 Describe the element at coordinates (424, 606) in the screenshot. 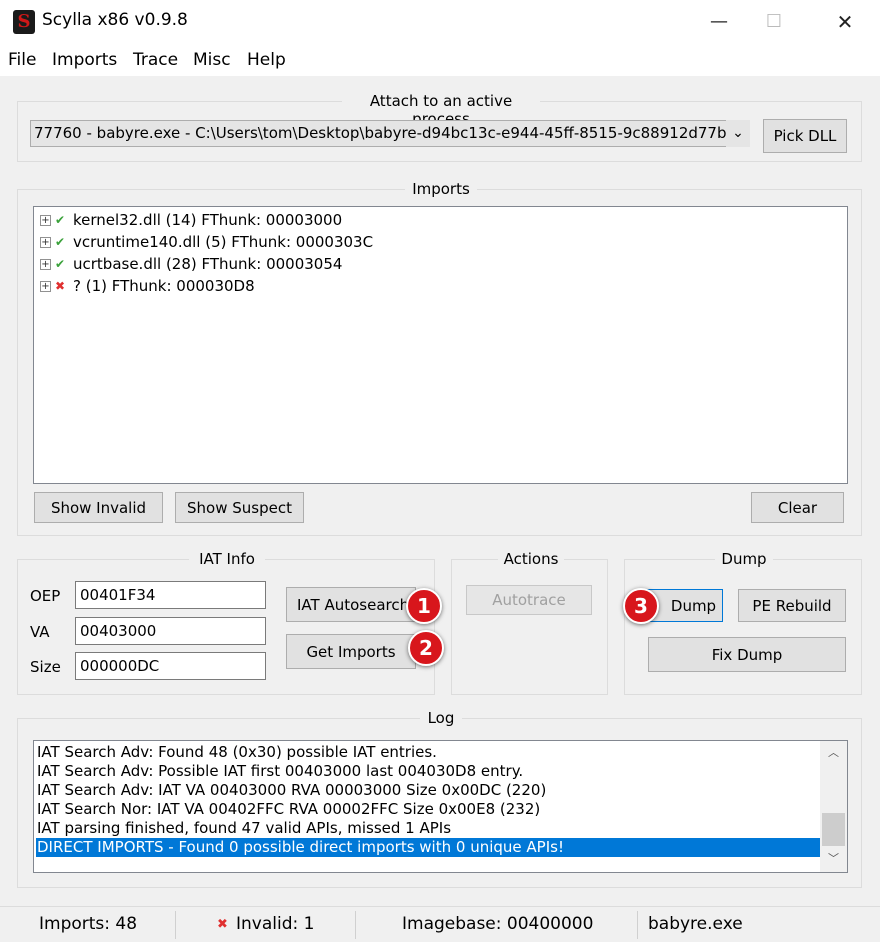

I see `step-badge-1: 1` at that location.